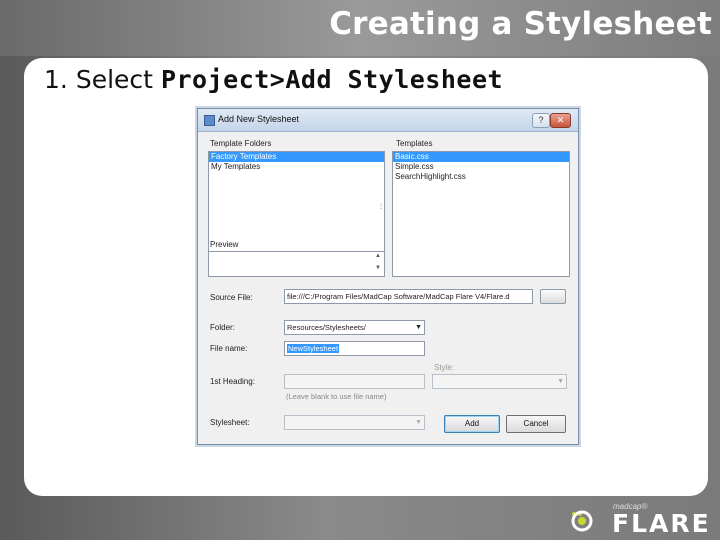 The image size is (720, 540). I want to click on slide-title: Creating a Stylesheet, so click(520, 24).